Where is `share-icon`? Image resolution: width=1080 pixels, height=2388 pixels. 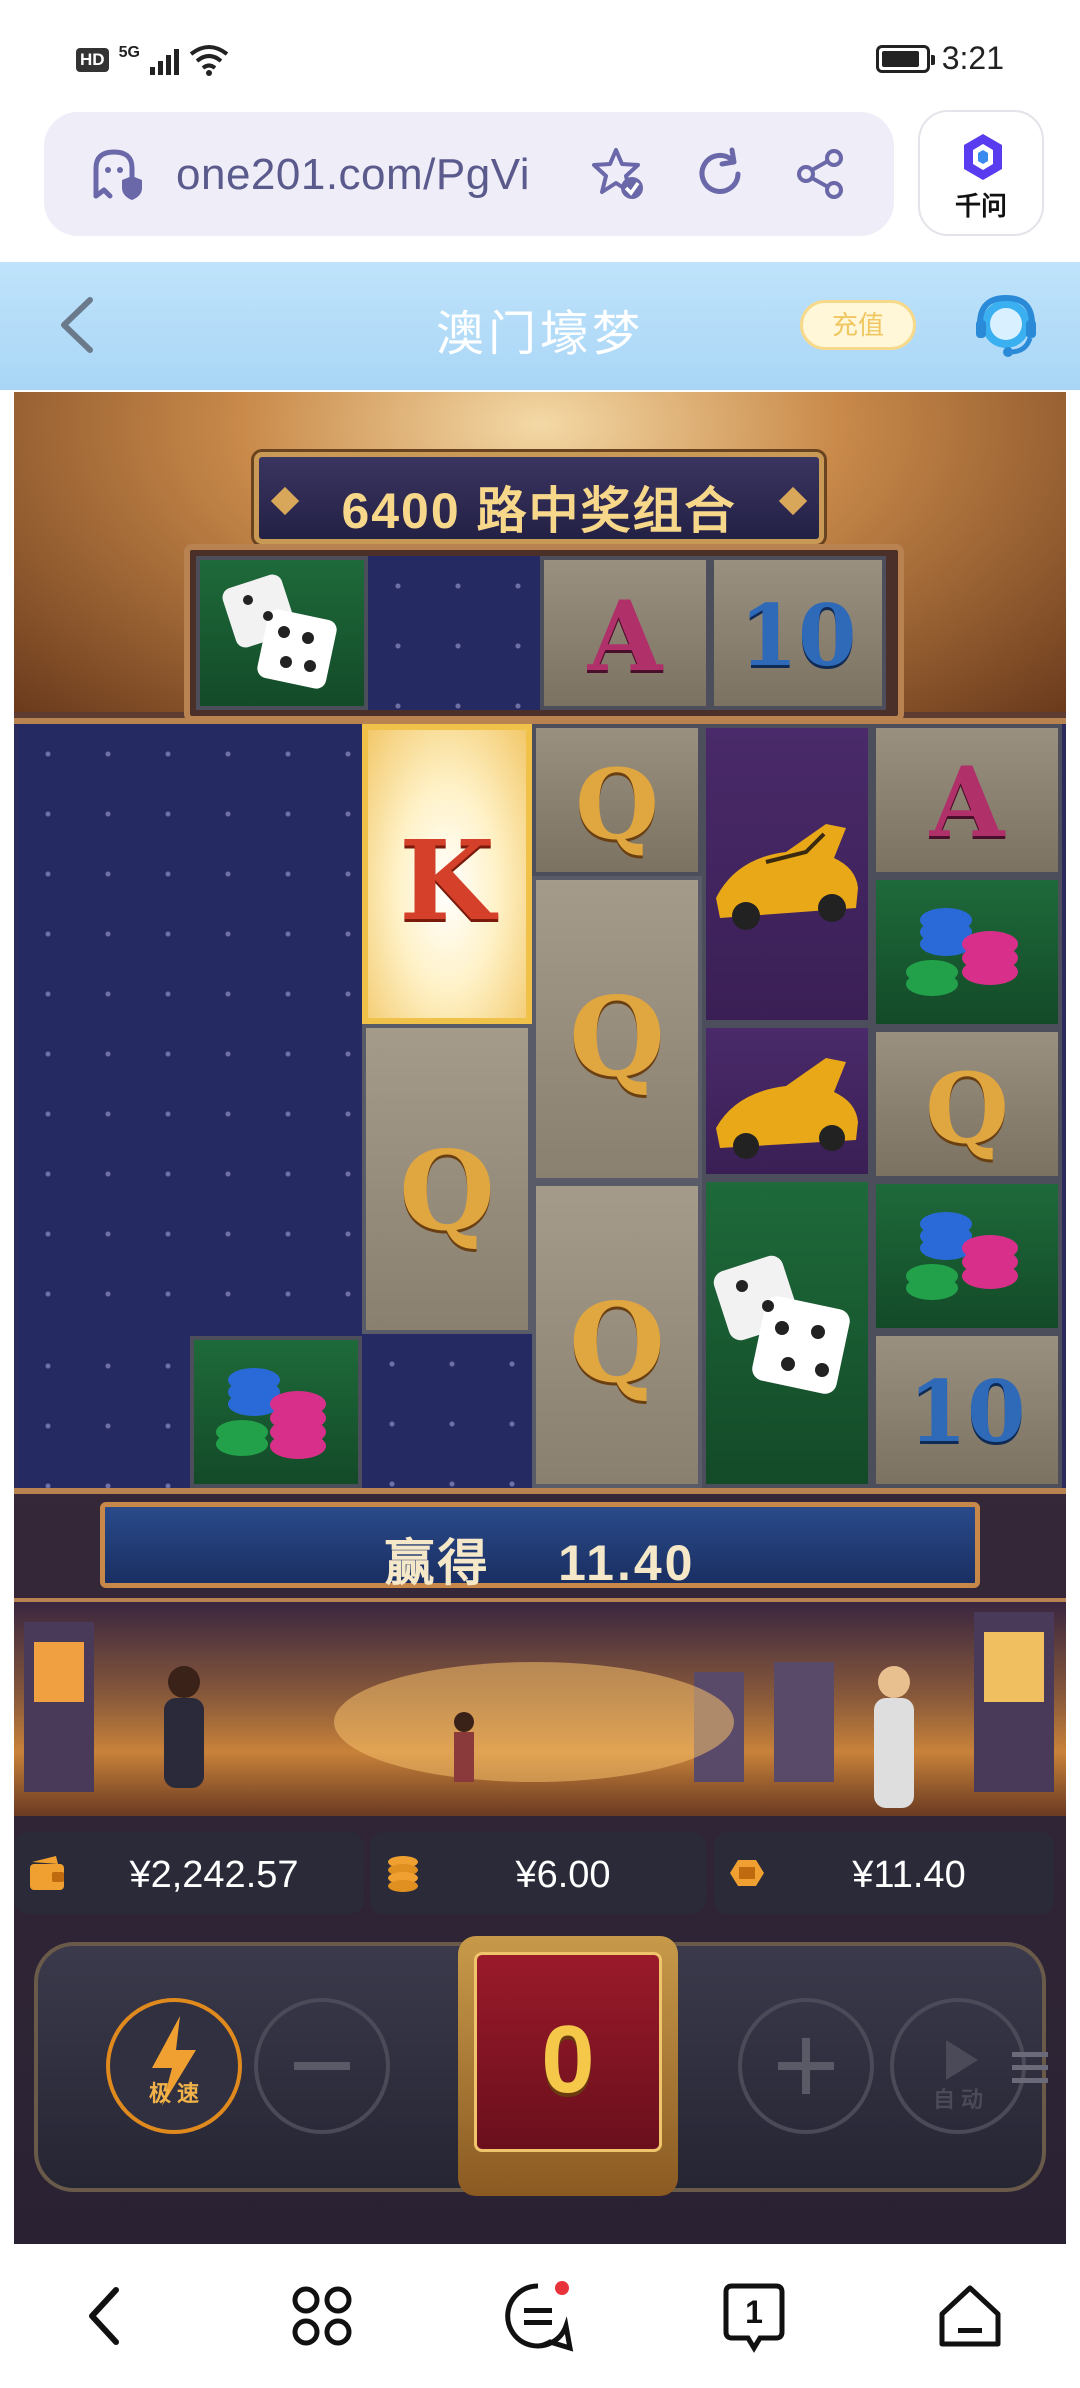
share-icon is located at coordinates (820, 174).